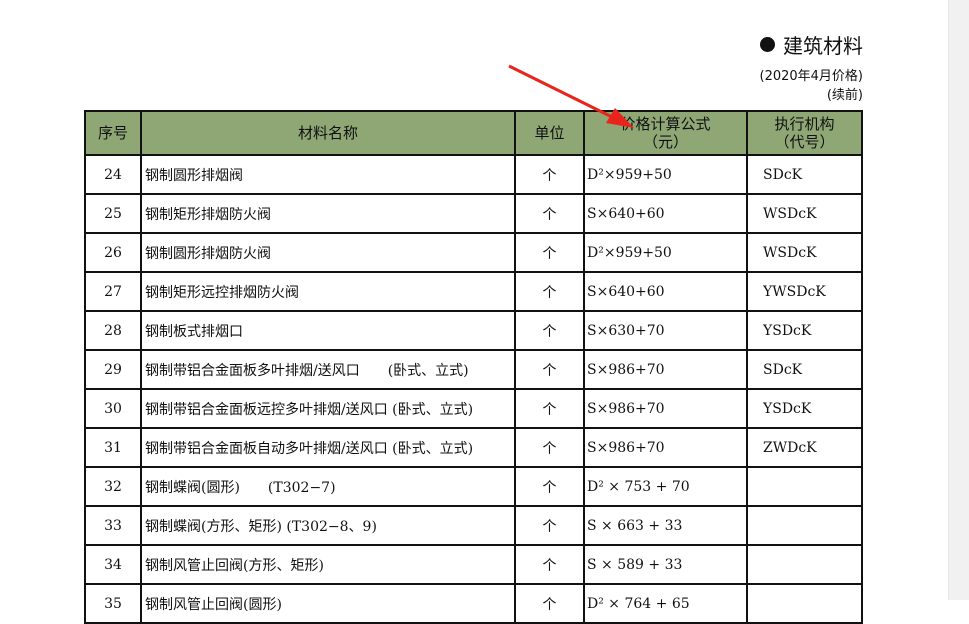  I want to click on header-formula: 价格计算公式 （元）, so click(665, 133).